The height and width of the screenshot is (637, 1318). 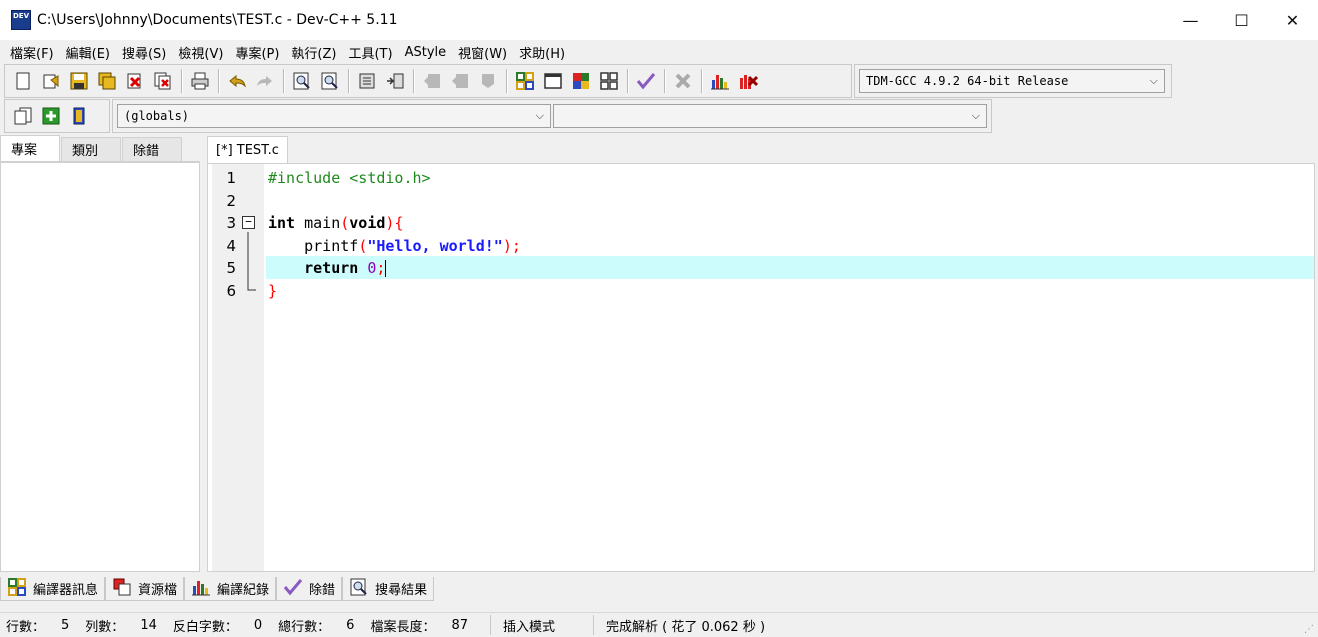 What do you see at coordinates (334, 116) in the screenshot?
I see `scope-select: (globals) ⌵` at bounding box center [334, 116].